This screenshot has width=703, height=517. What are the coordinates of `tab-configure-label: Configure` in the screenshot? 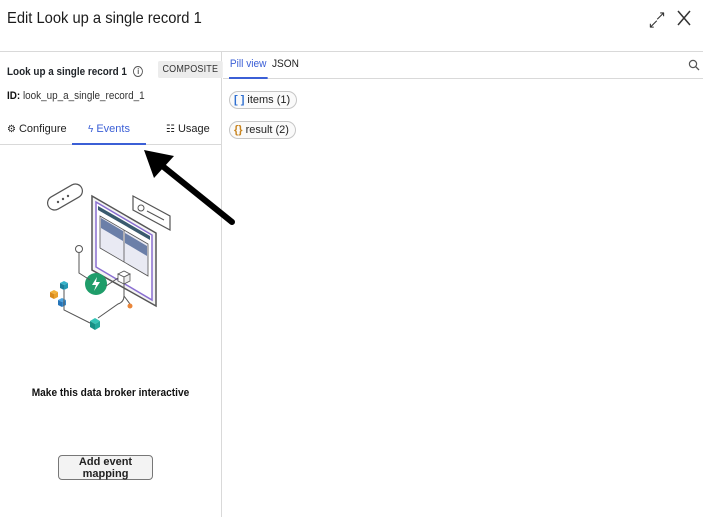 It's located at (42, 129).